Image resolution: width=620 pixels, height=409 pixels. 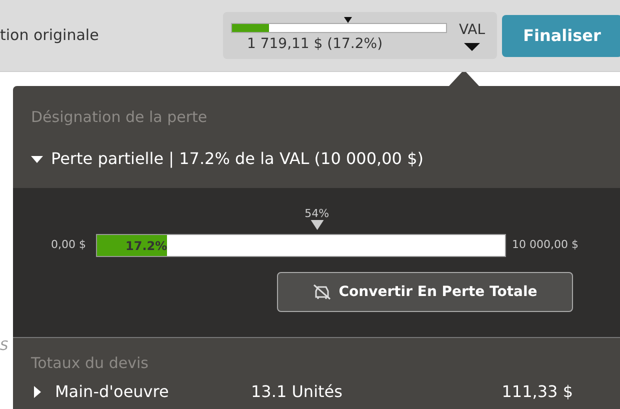 What do you see at coordinates (544, 245) in the screenshot?
I see `max-label: 10 000,00 $` at bounding box center [544, 245].